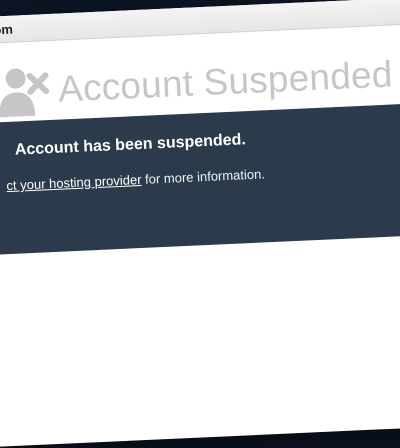 The height and width of the screenshot is (448, 400). I want to click on contact-provider-link: ct your hosting provider, so click(74, 182).